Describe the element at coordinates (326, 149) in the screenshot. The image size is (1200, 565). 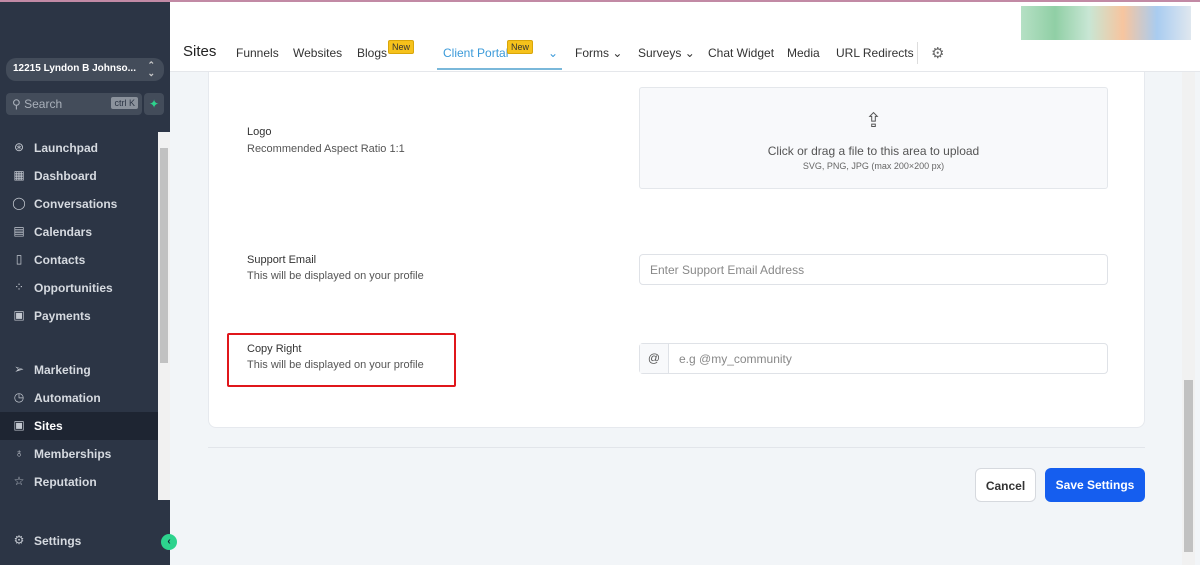
I see `logo-sub: Recommended Aspect Ratio 1:1` at that location.